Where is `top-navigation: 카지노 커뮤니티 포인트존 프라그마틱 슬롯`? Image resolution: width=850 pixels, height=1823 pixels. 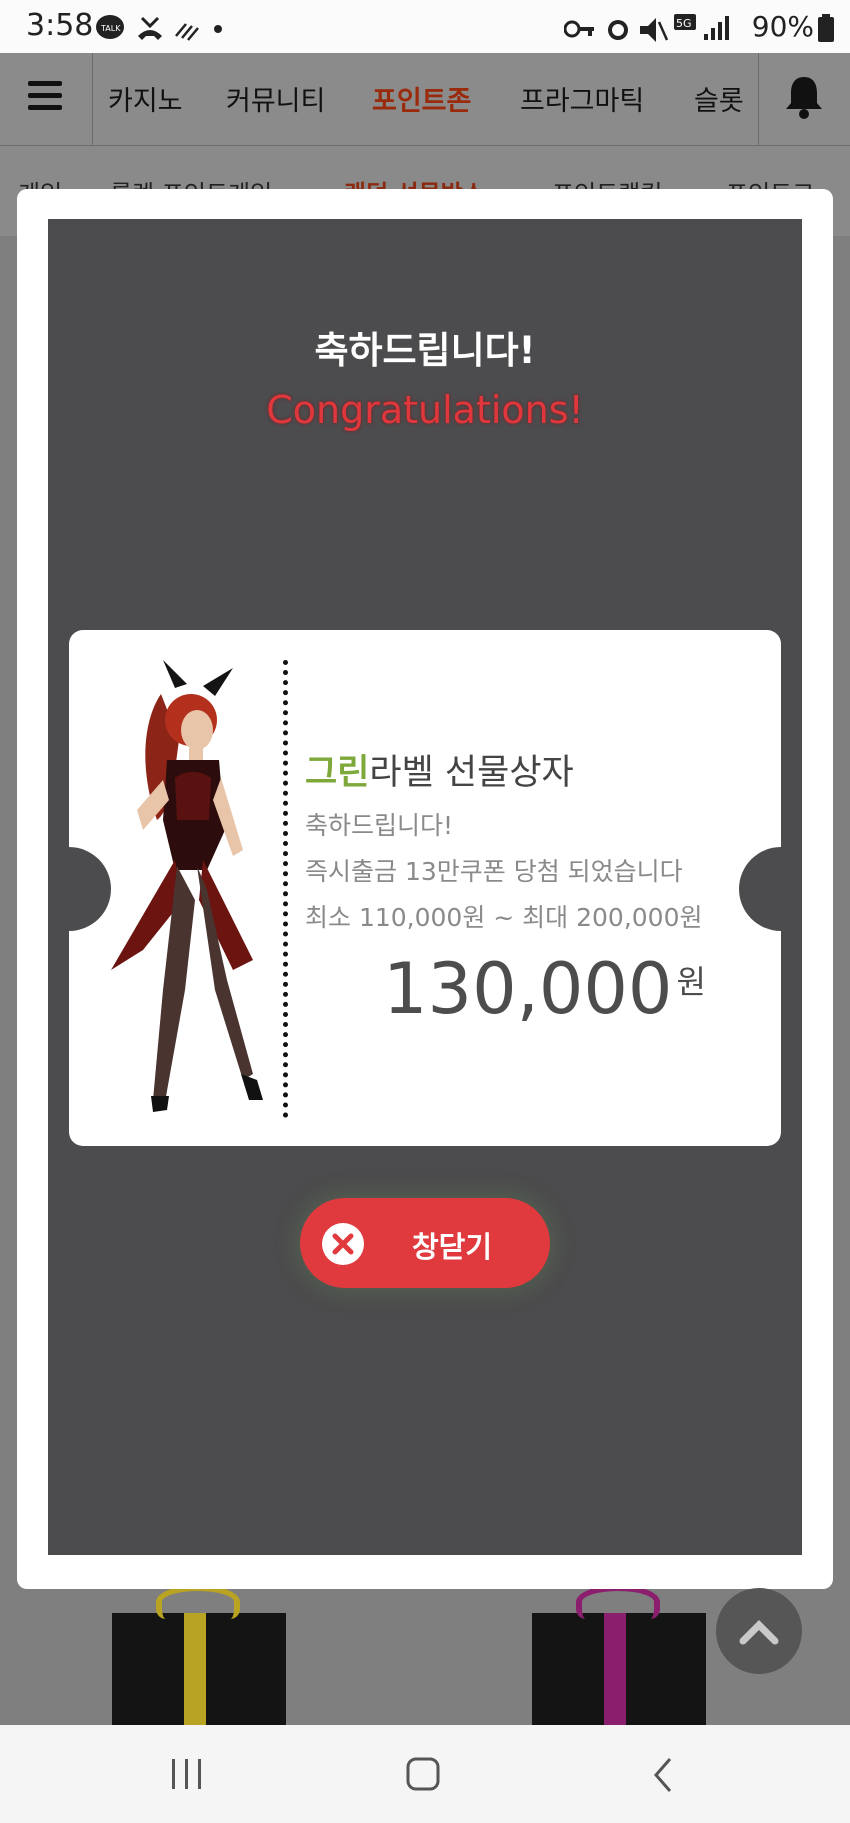
top-navigation: 카지노 커뮤니티 포인트존 프라그마틱 슬롯 is located at coordinates (425, 99).